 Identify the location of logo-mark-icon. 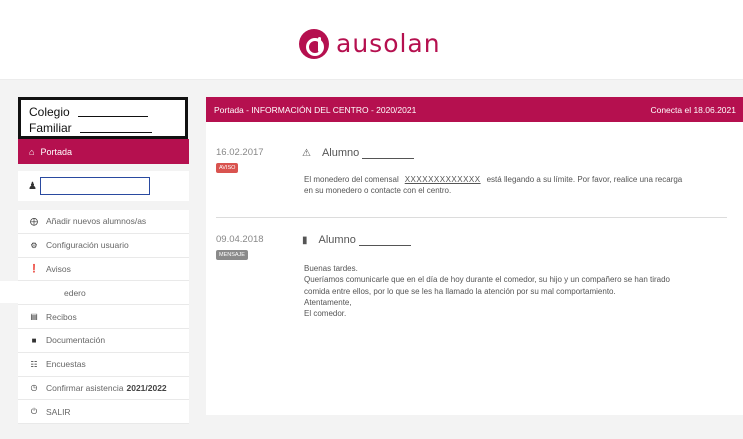
(314, 44).